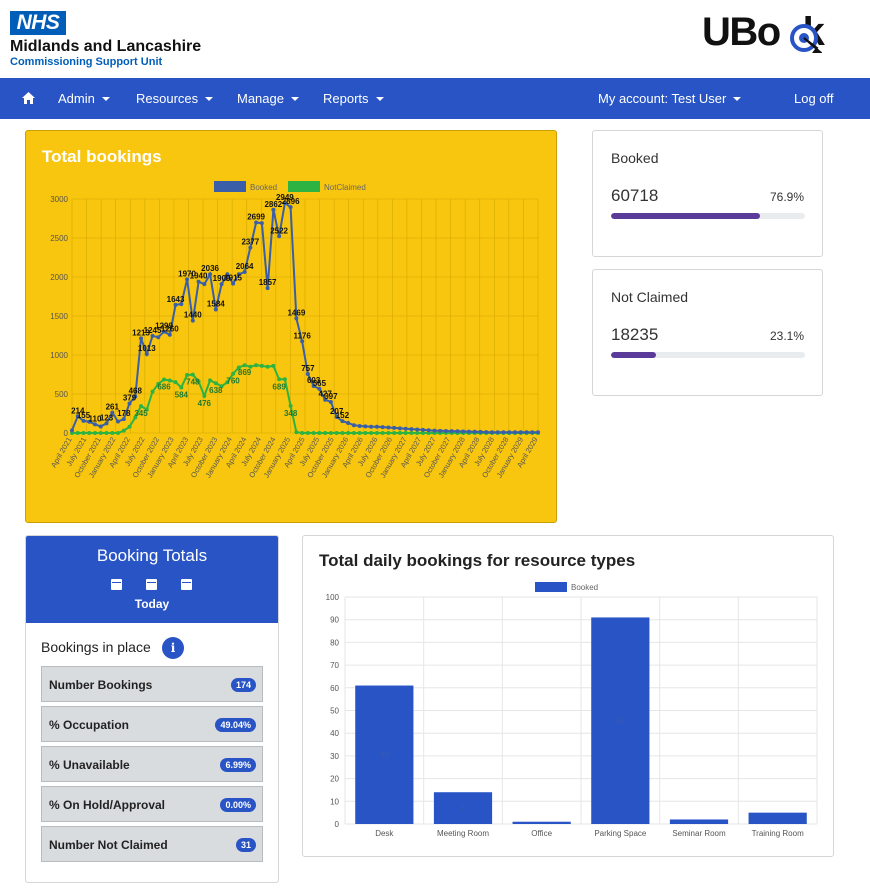 Image resolution: width=870 pixels, height=890 pixels. I want to click on data-label: 1176, so click(302, 335).